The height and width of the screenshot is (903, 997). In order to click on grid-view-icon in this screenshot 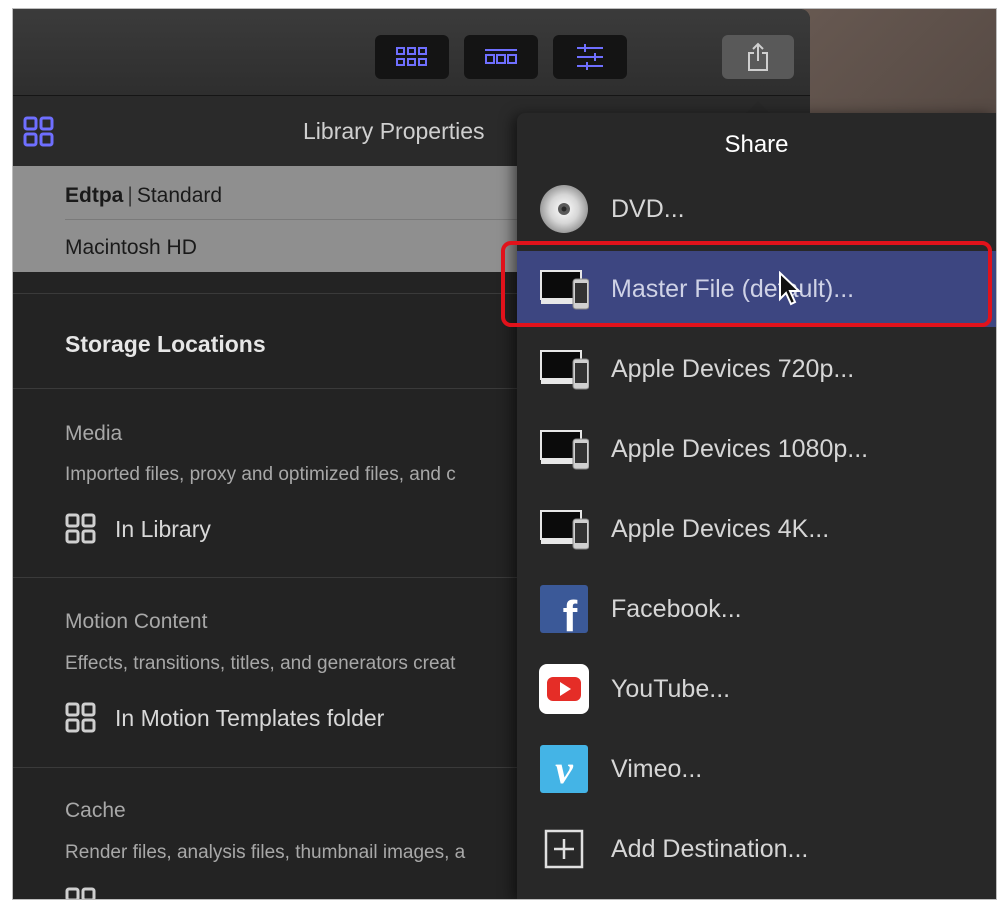, I will do `click(411, 56)`.